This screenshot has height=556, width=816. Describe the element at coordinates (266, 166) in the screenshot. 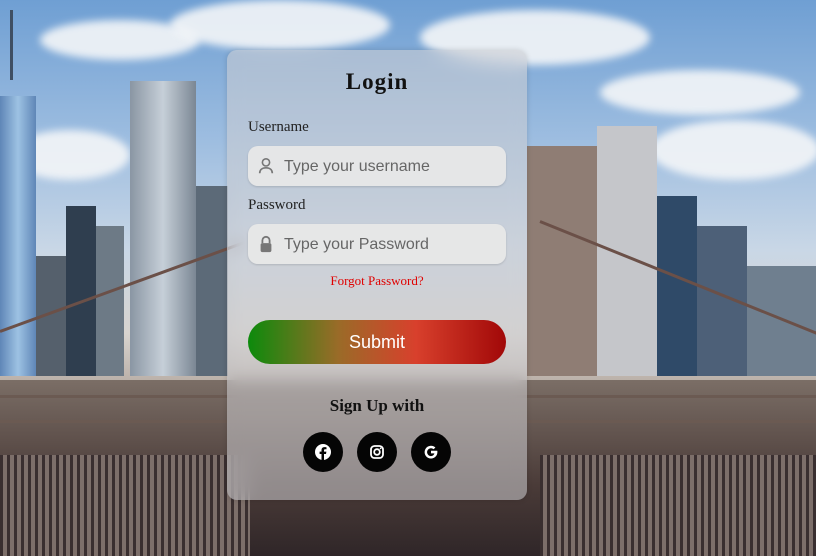

I see `user-icon` at that location.